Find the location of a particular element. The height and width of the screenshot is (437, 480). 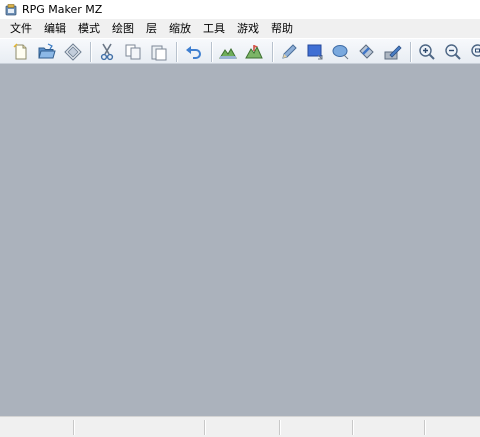

menu-draw: 绘图 is located at coordinates (123, 28).